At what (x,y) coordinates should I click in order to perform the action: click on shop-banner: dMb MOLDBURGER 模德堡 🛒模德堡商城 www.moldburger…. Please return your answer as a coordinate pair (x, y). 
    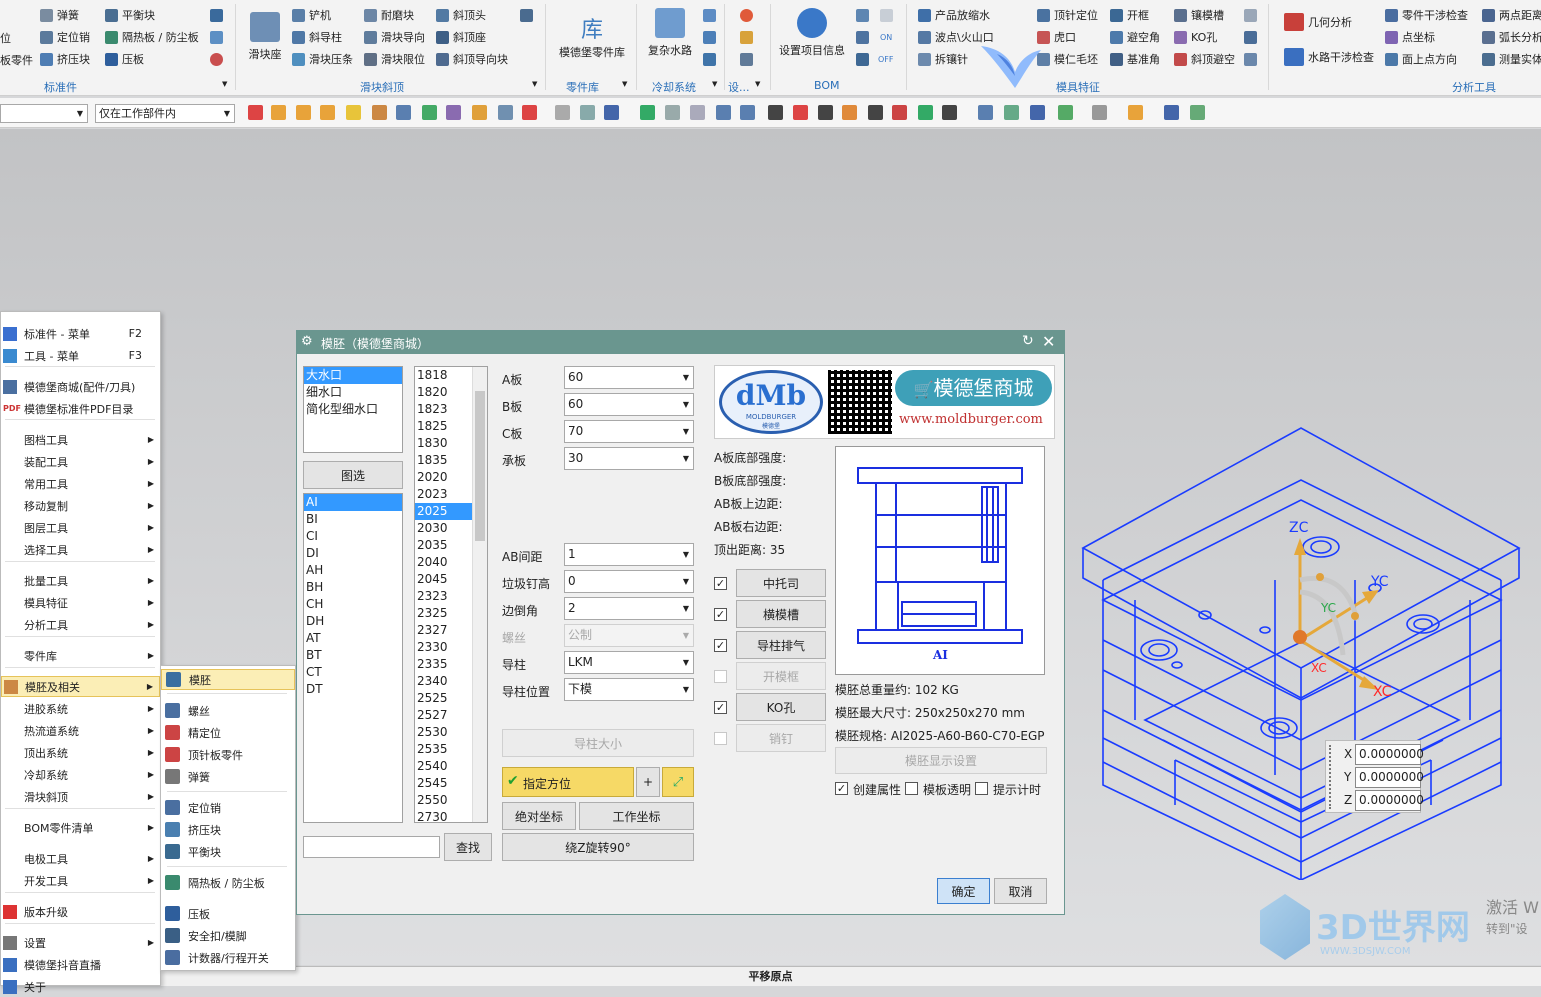
    Looking at the image, I should click on (884, 402).